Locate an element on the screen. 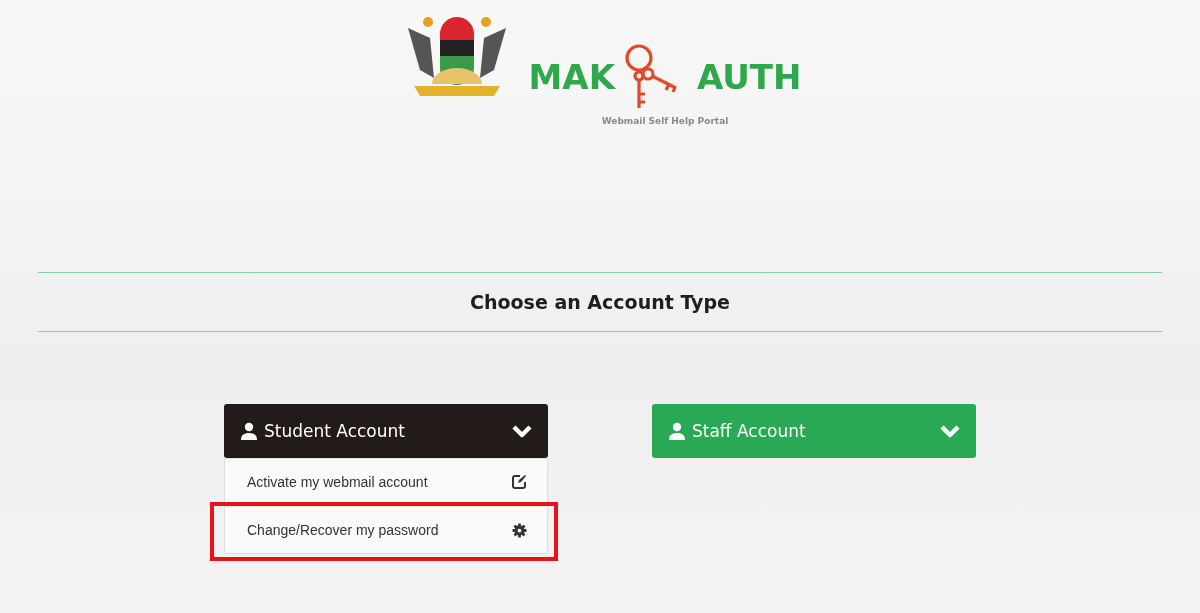  brand-name: MAK is located at coordinates (571, 77).